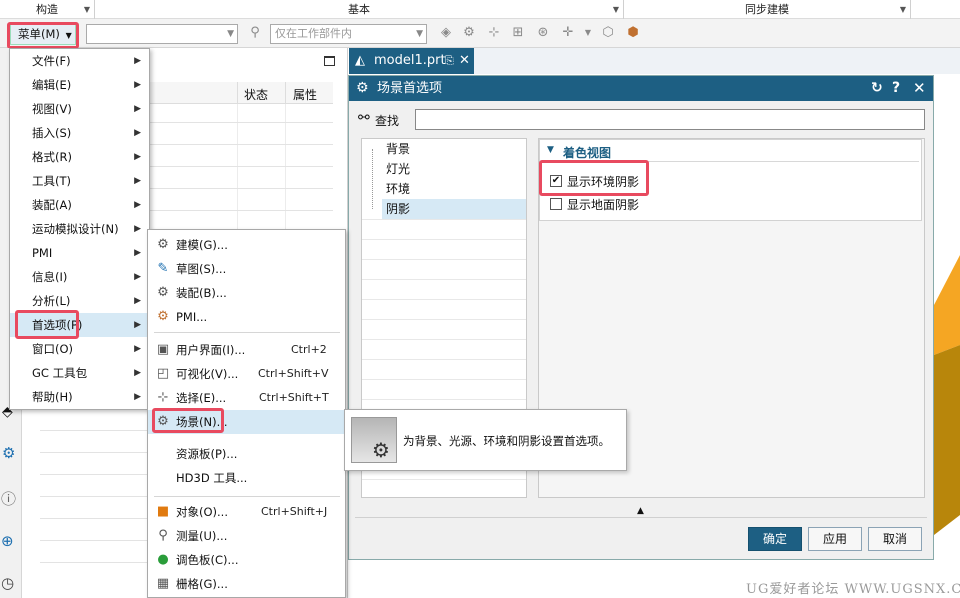 This screenshot has height=598, width=960. I want to click on selection-gear-icon: ⊹, so click(163, 397).